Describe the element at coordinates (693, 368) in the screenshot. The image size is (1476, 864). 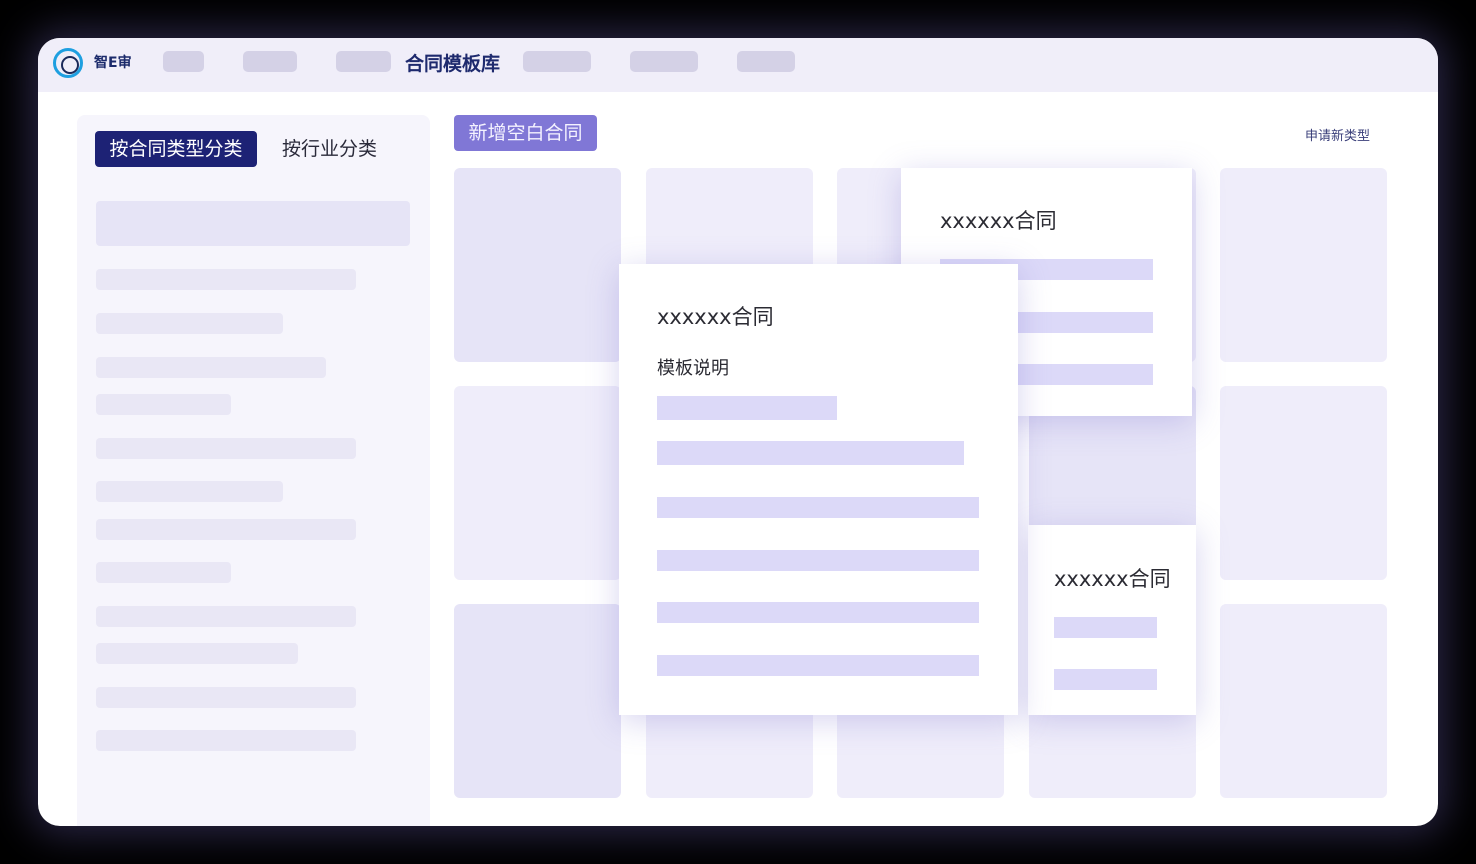
I see `template-description-label: 模板说明` at that location.